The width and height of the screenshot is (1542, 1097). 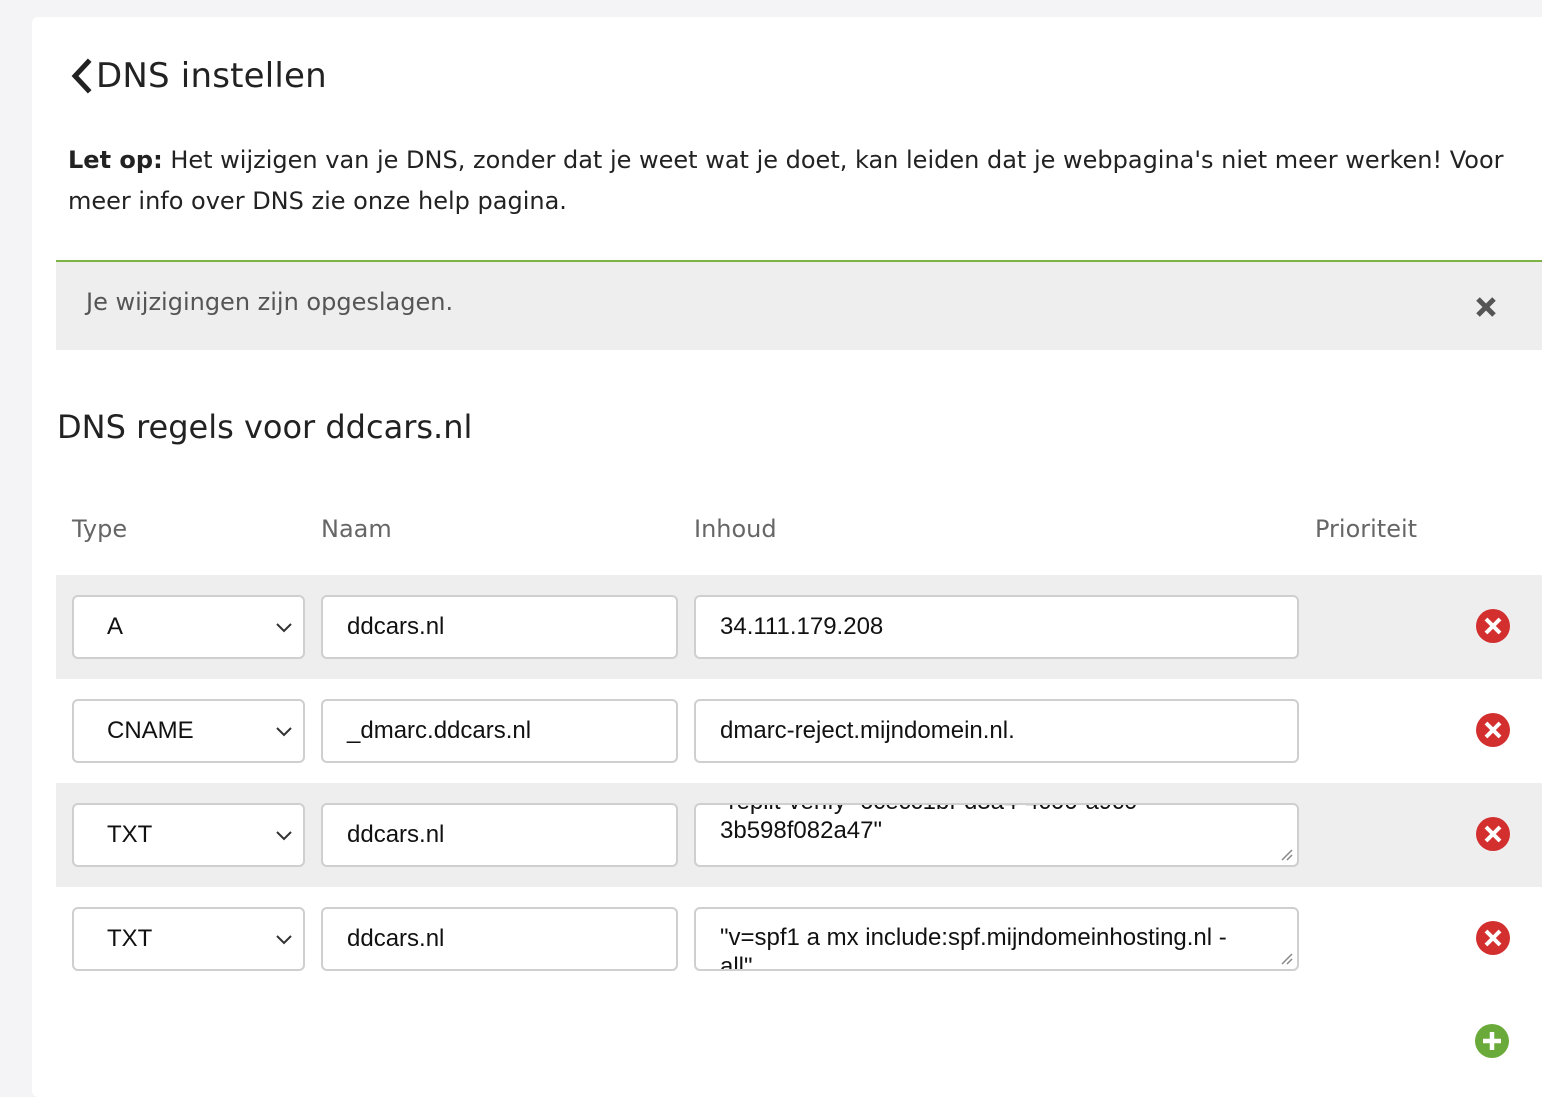 What do you see at coordinates (81, 76) in the screenshot?
I see `chevron-left-icon` at bounding box center [81, 76].